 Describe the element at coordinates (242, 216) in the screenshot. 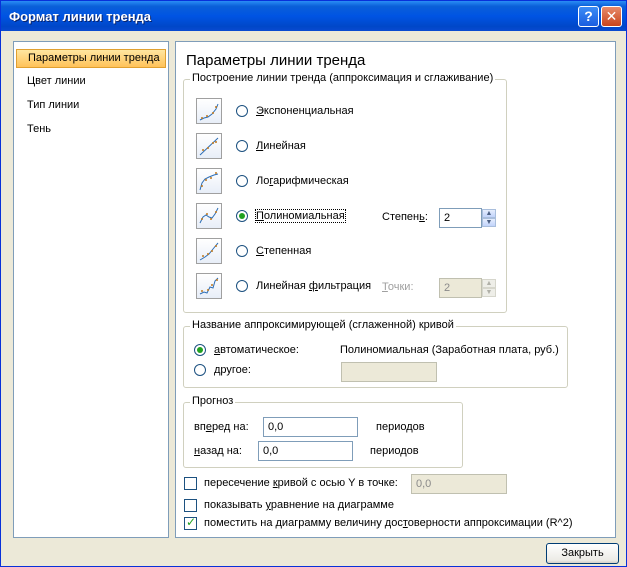

I see `polynomial-radio` at that location.